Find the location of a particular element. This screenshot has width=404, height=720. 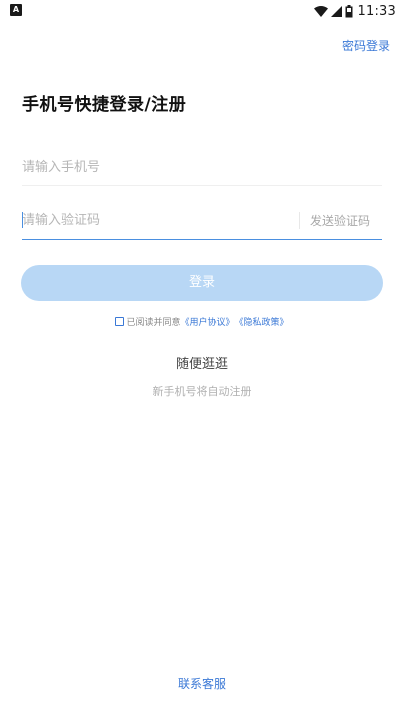

verification-code-input is located at coordinates (157, 220).